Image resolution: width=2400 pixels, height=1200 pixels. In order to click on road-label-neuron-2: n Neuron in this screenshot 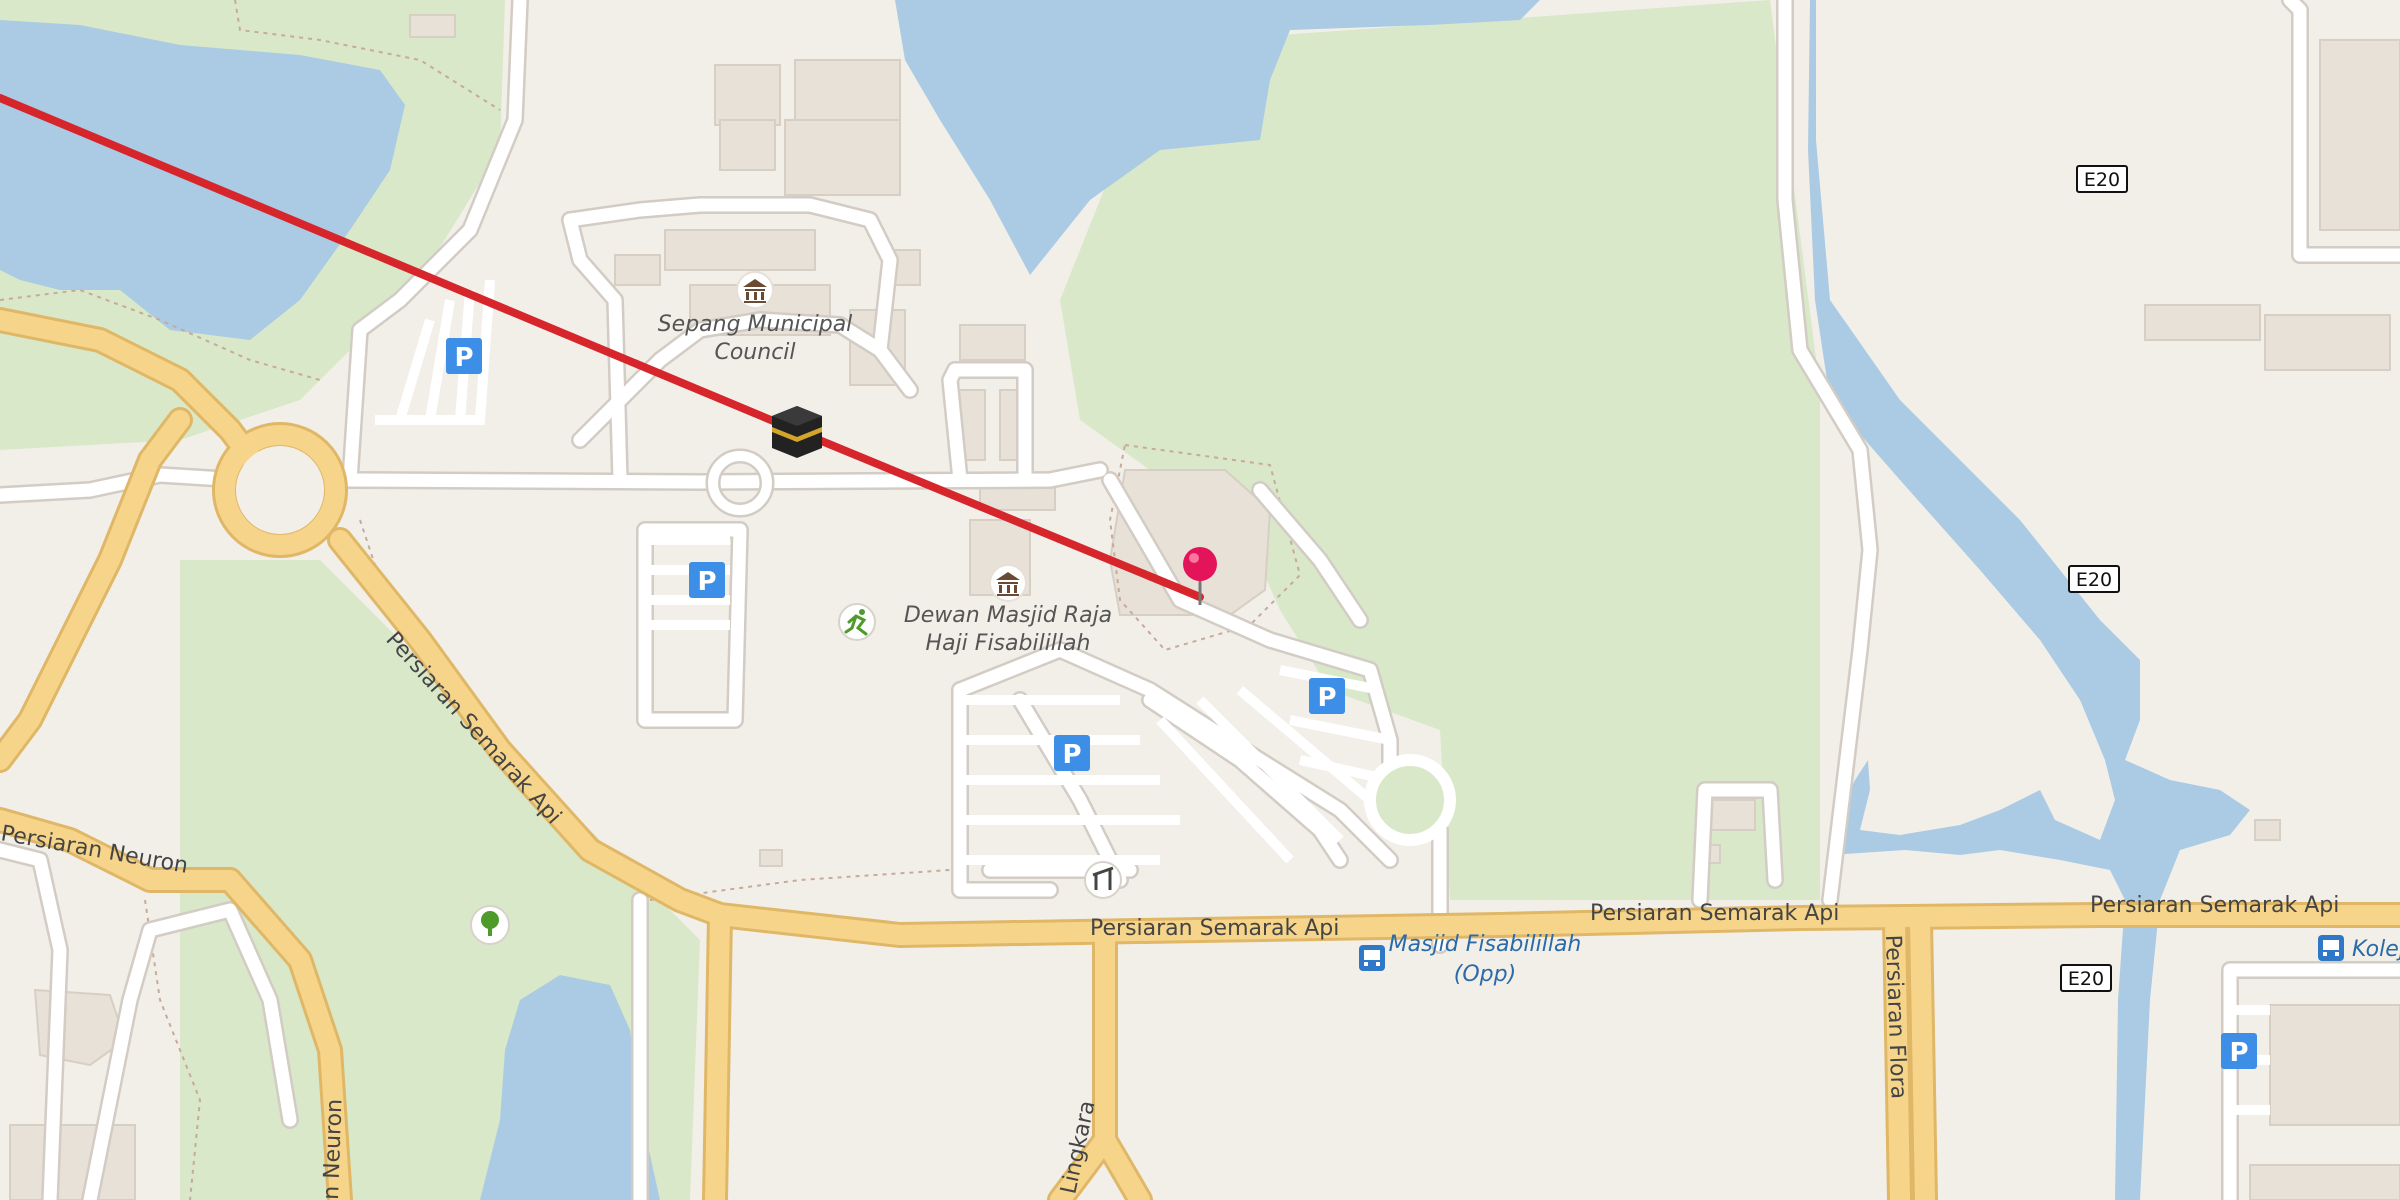, I will do `click(333, 1149)`.